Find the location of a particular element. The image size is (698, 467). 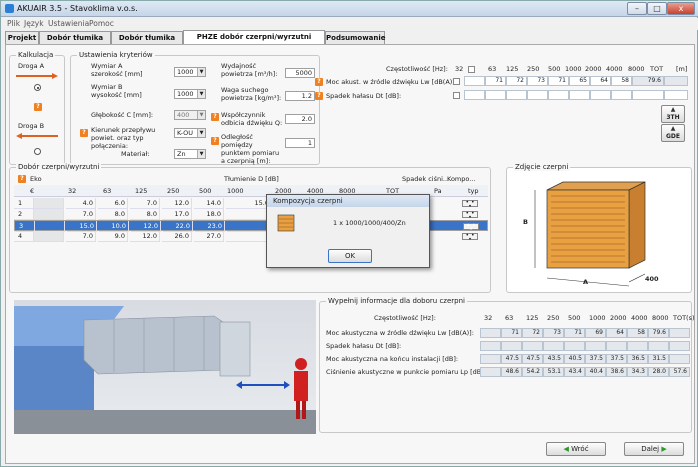

dobor-legend: Dobór czerpni/wyrzutni is located at coordinates (59, 167).